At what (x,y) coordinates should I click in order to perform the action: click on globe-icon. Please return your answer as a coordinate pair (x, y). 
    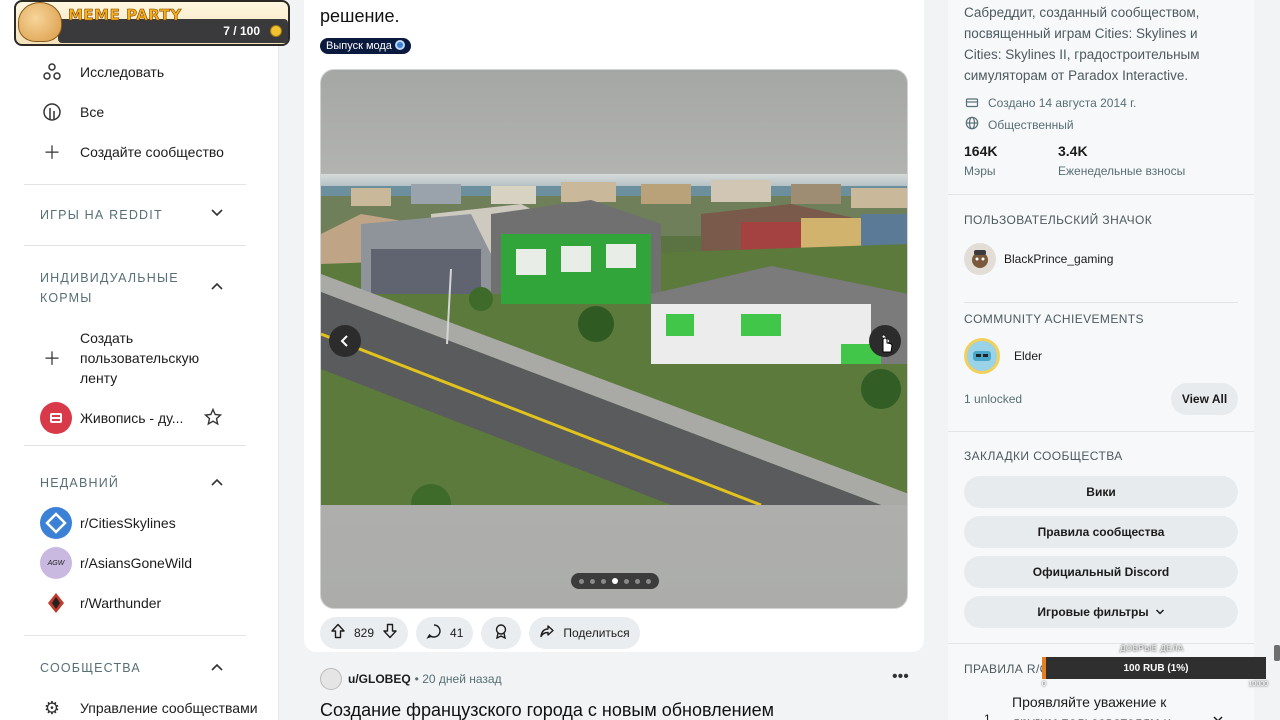
    Looking at the image, I should click on (972, 124).